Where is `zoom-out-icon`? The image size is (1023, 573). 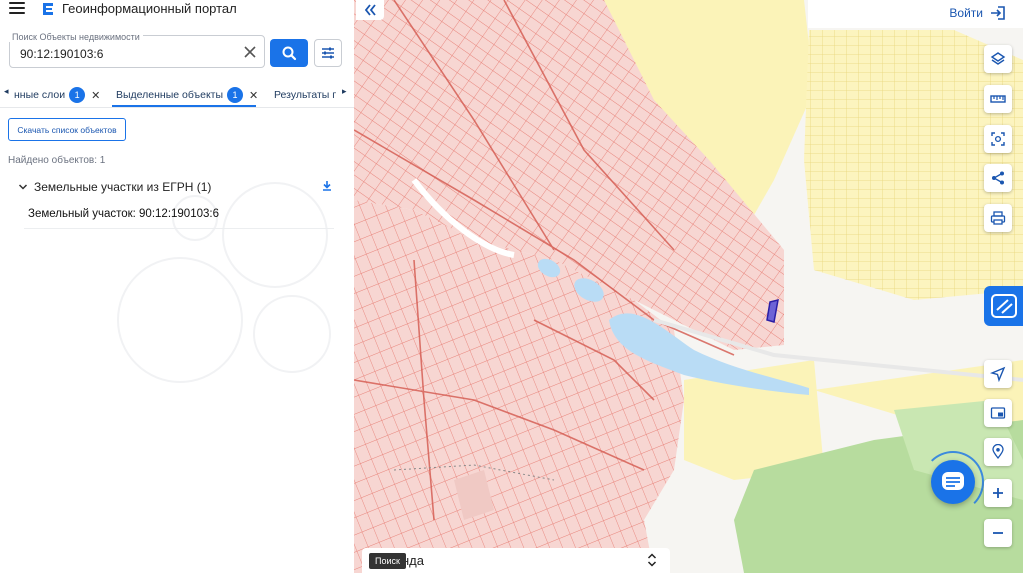 zoom-out-icon is located at coordinates (998, 533).